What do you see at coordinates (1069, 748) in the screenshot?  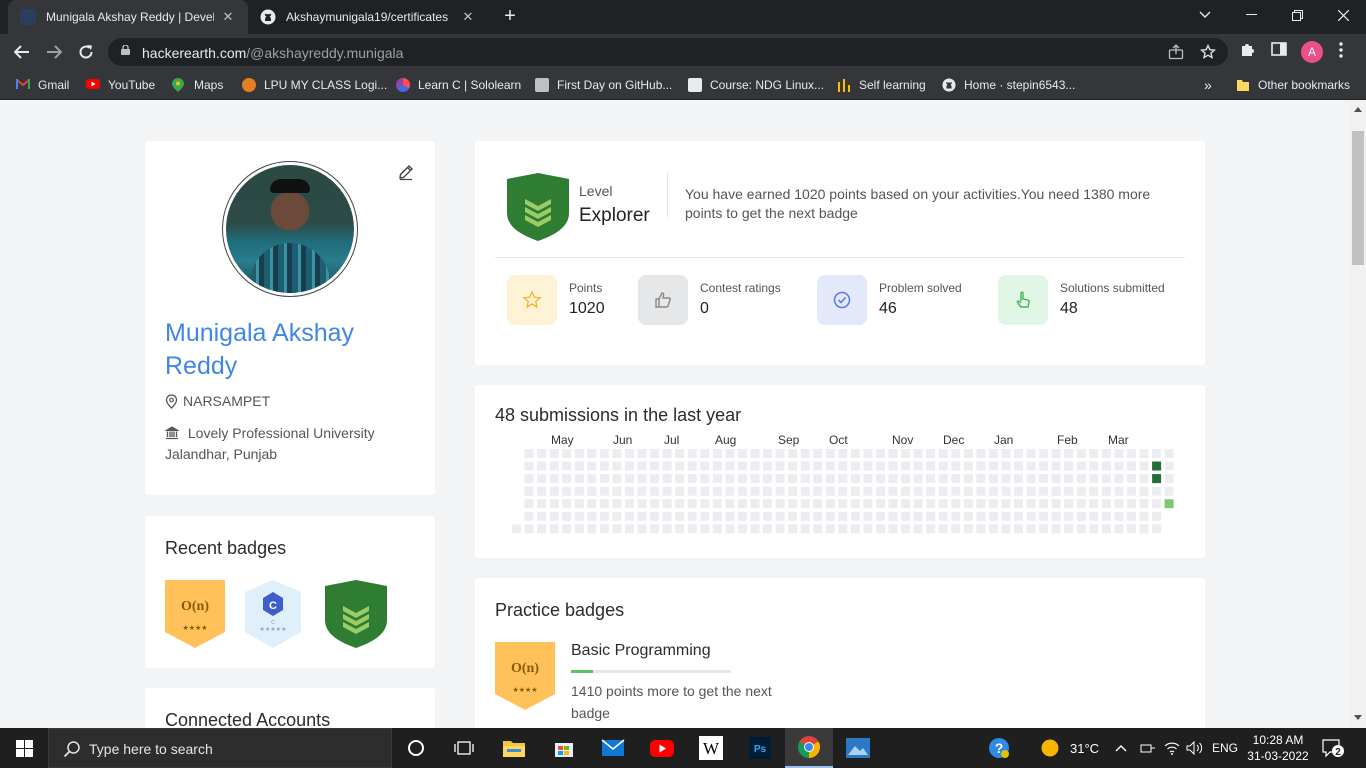 I see `weather-widget: 31°C` at bounding box center [1069, 748].